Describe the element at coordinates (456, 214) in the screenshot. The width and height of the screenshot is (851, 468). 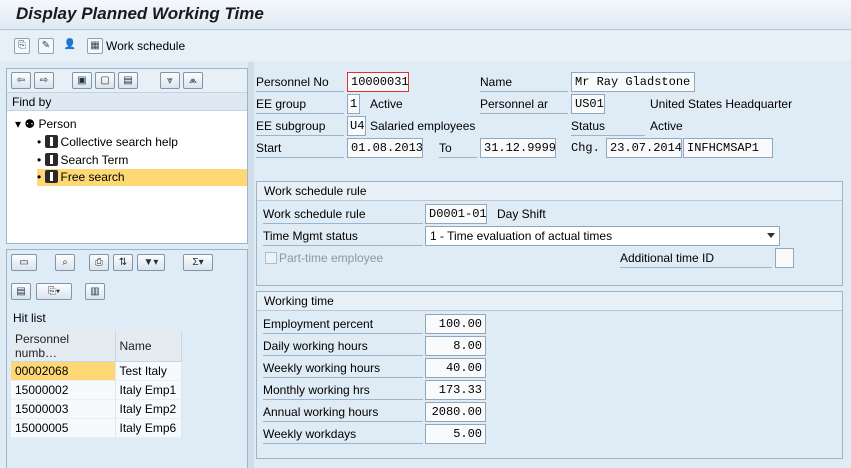
I see `ws-rule-field: D0001-01` at that location.